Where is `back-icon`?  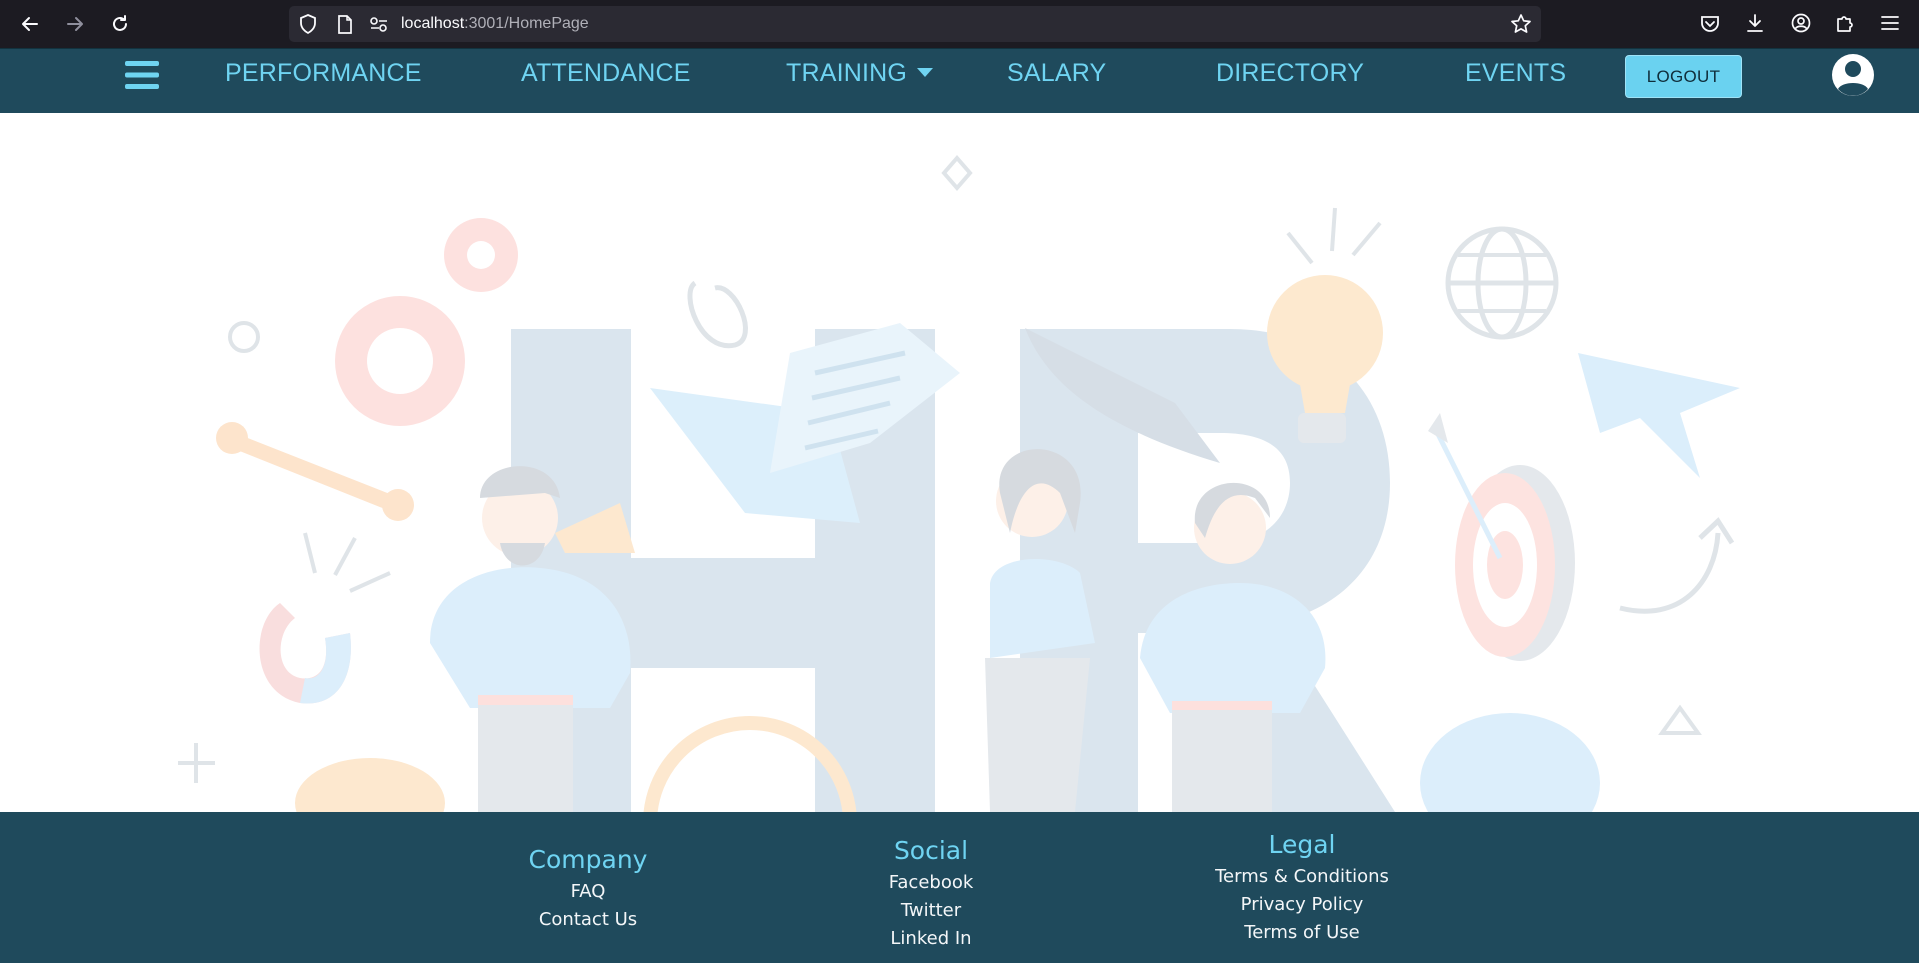 back-icon is located at coordinates (30, 24).